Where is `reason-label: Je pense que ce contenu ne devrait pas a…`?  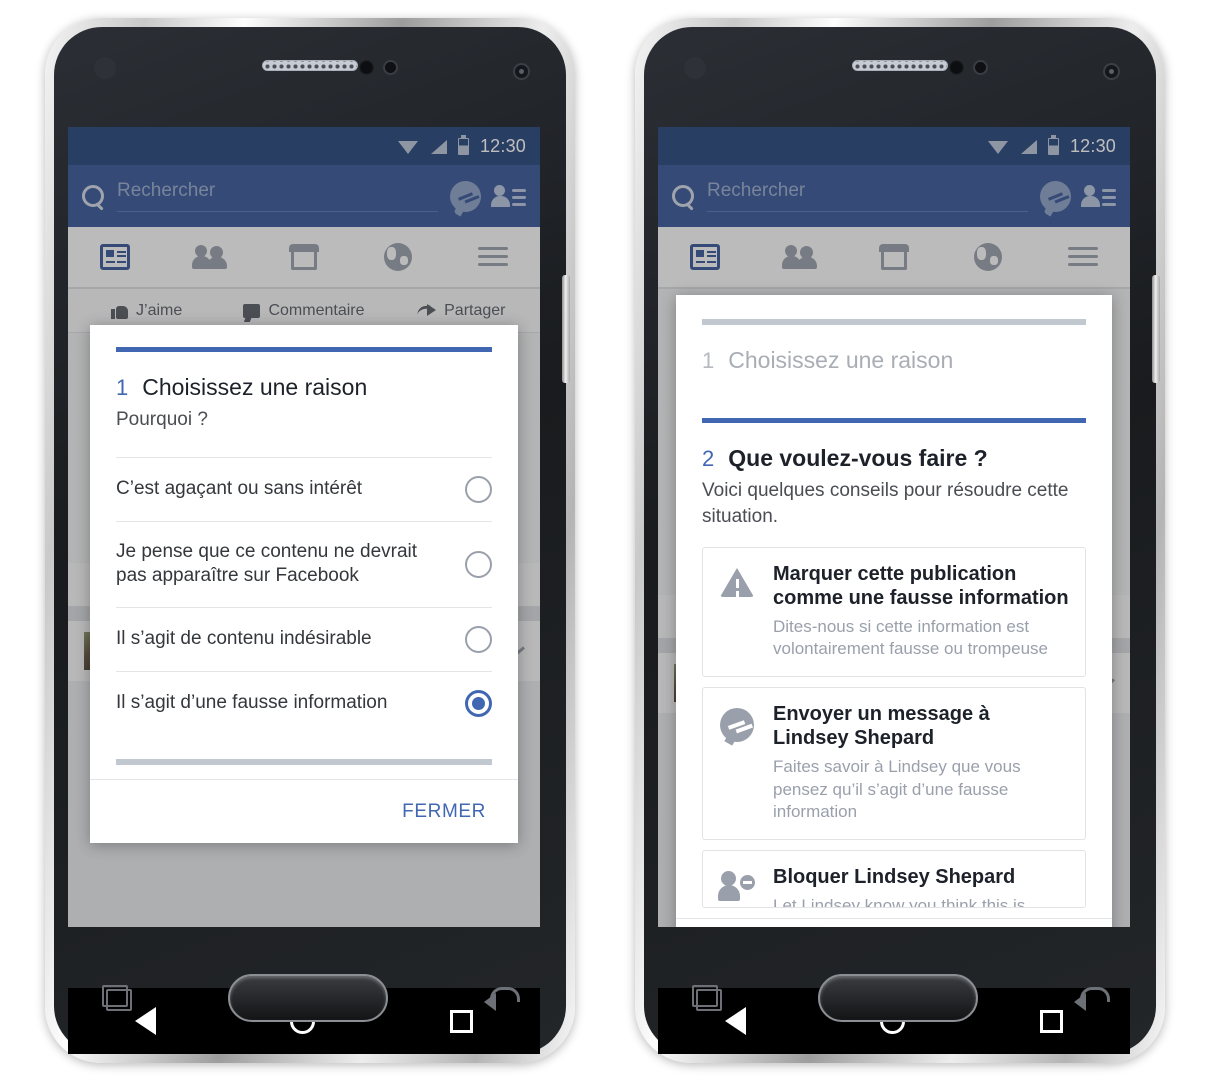
reason-label: Je pense que ce contenu ne devrait pas a… is located at coordinates (267, 563).